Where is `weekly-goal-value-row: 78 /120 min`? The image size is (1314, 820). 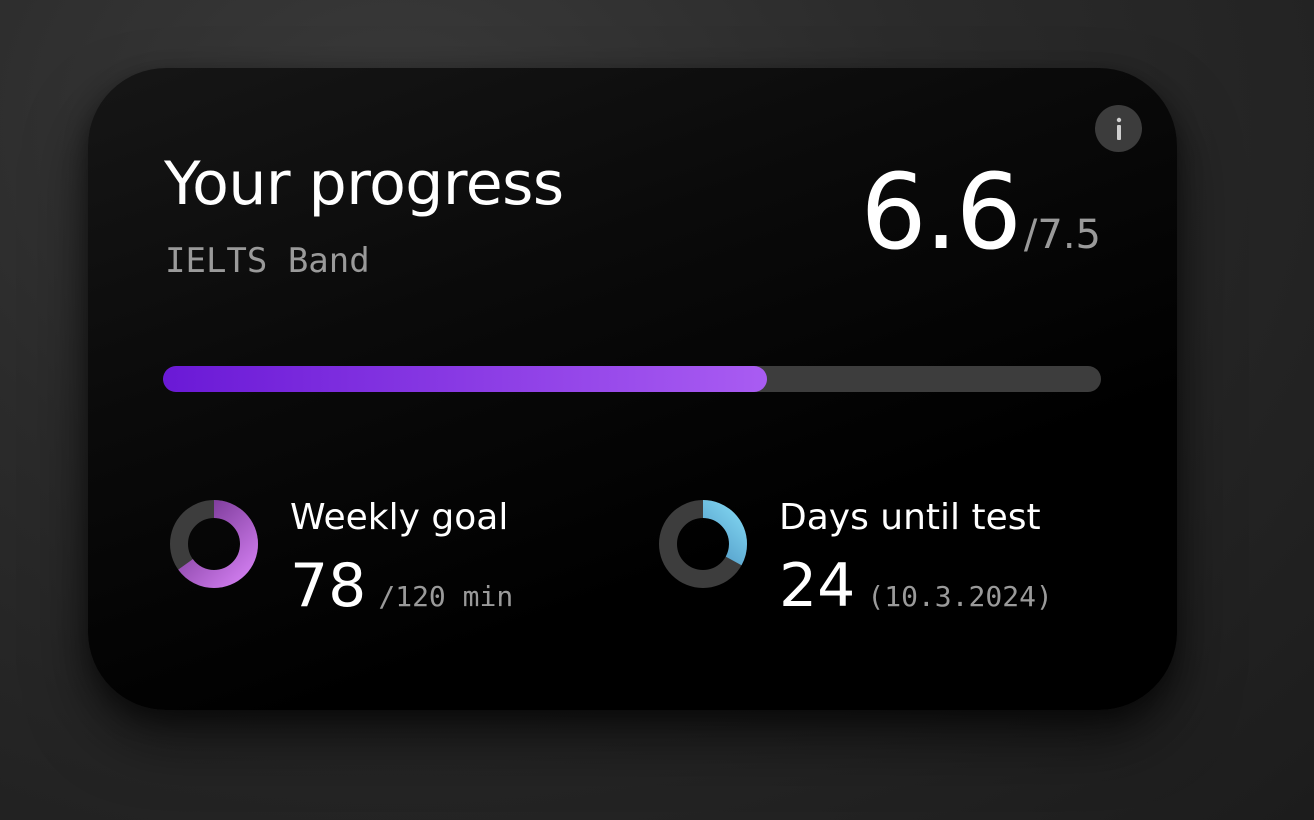
weekly-goal-value-row: 78 /120 min is located at coordinates (401, 586).